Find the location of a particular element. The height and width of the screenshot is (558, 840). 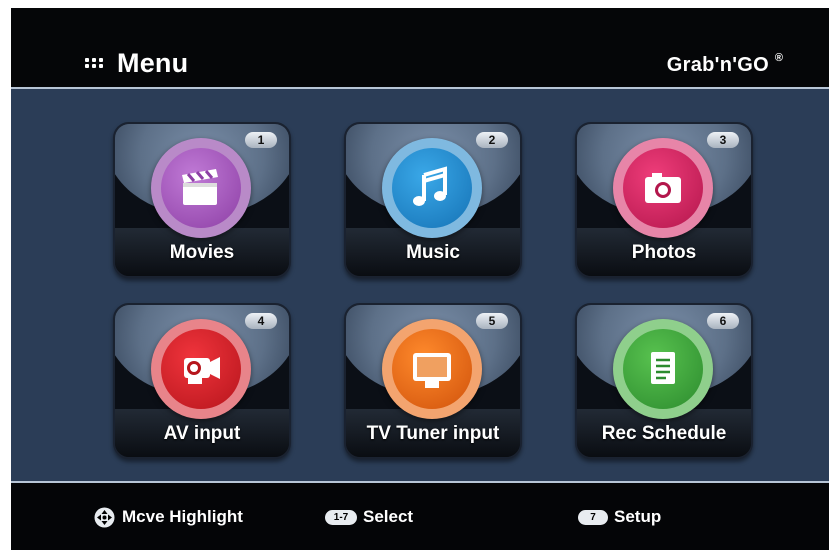

tile-number-badge: 3 is located at coordinates (723, 140).